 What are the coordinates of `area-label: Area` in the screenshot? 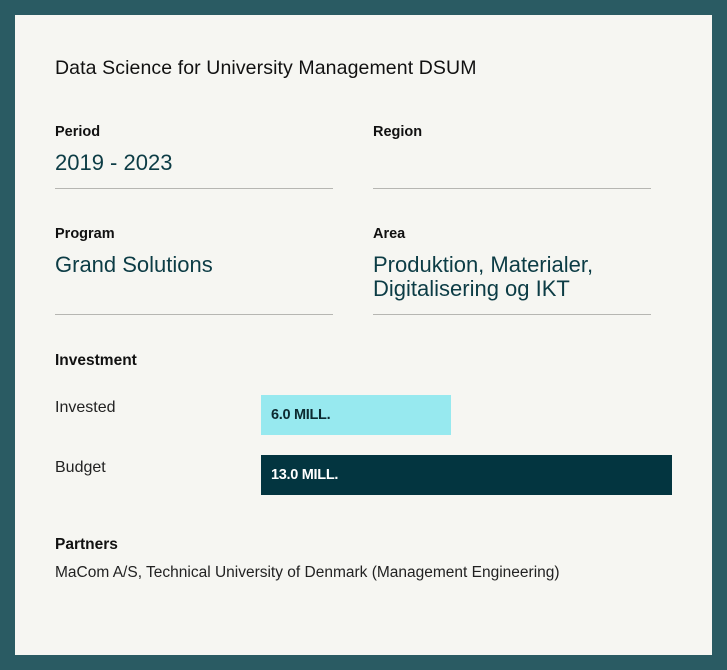 It's located at (389, 234).